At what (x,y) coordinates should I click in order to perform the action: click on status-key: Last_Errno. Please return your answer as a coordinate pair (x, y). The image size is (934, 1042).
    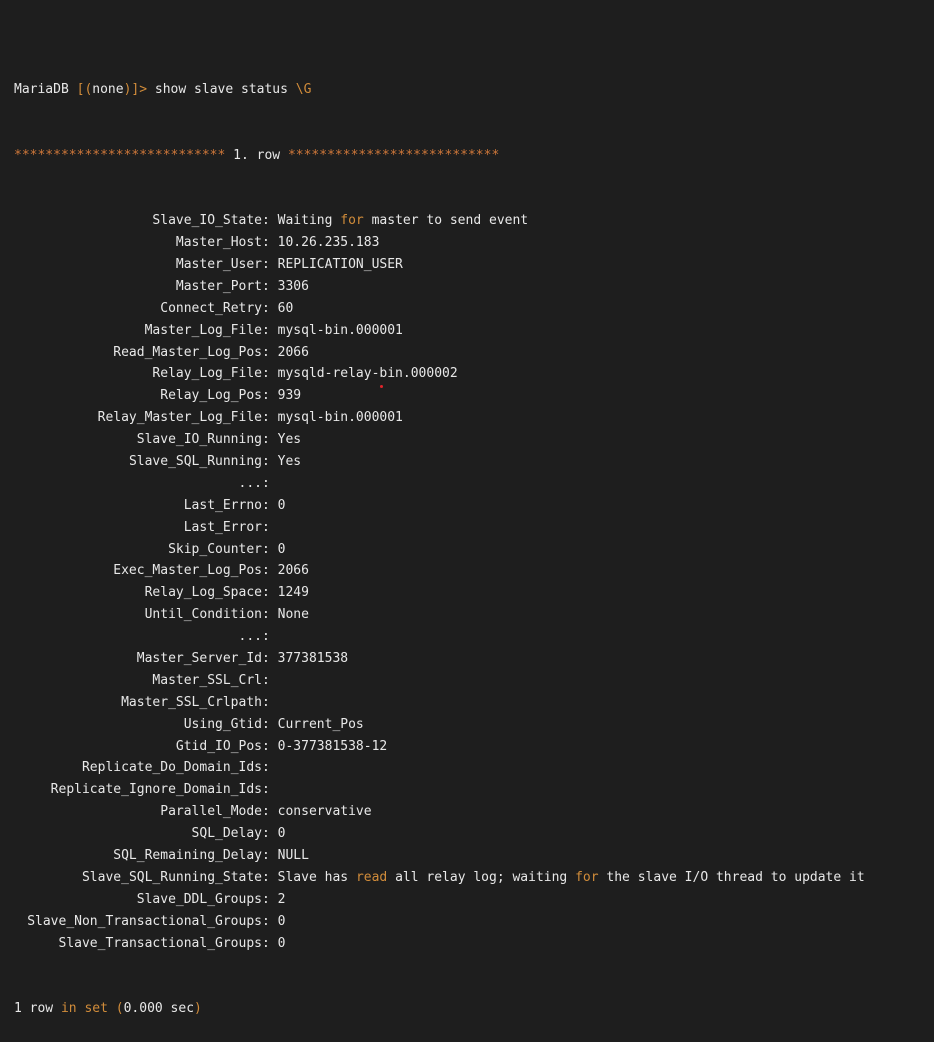
    Looking at the image, I should click on (222, 505).